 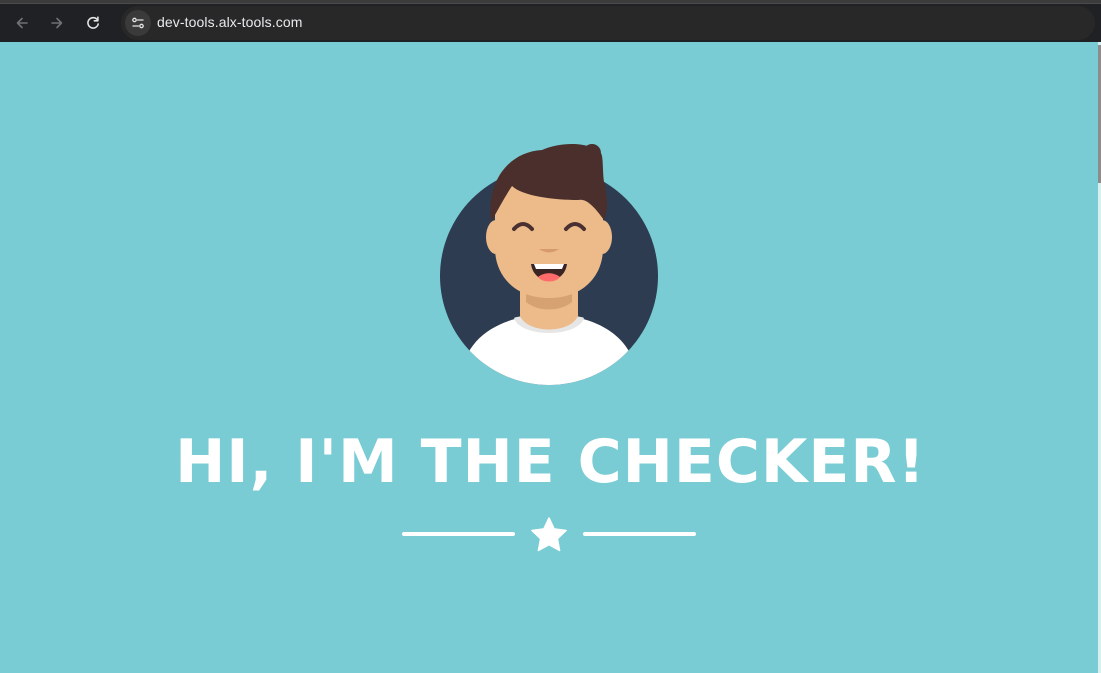 I want to click on star-icon, so click(x=549, y=534).